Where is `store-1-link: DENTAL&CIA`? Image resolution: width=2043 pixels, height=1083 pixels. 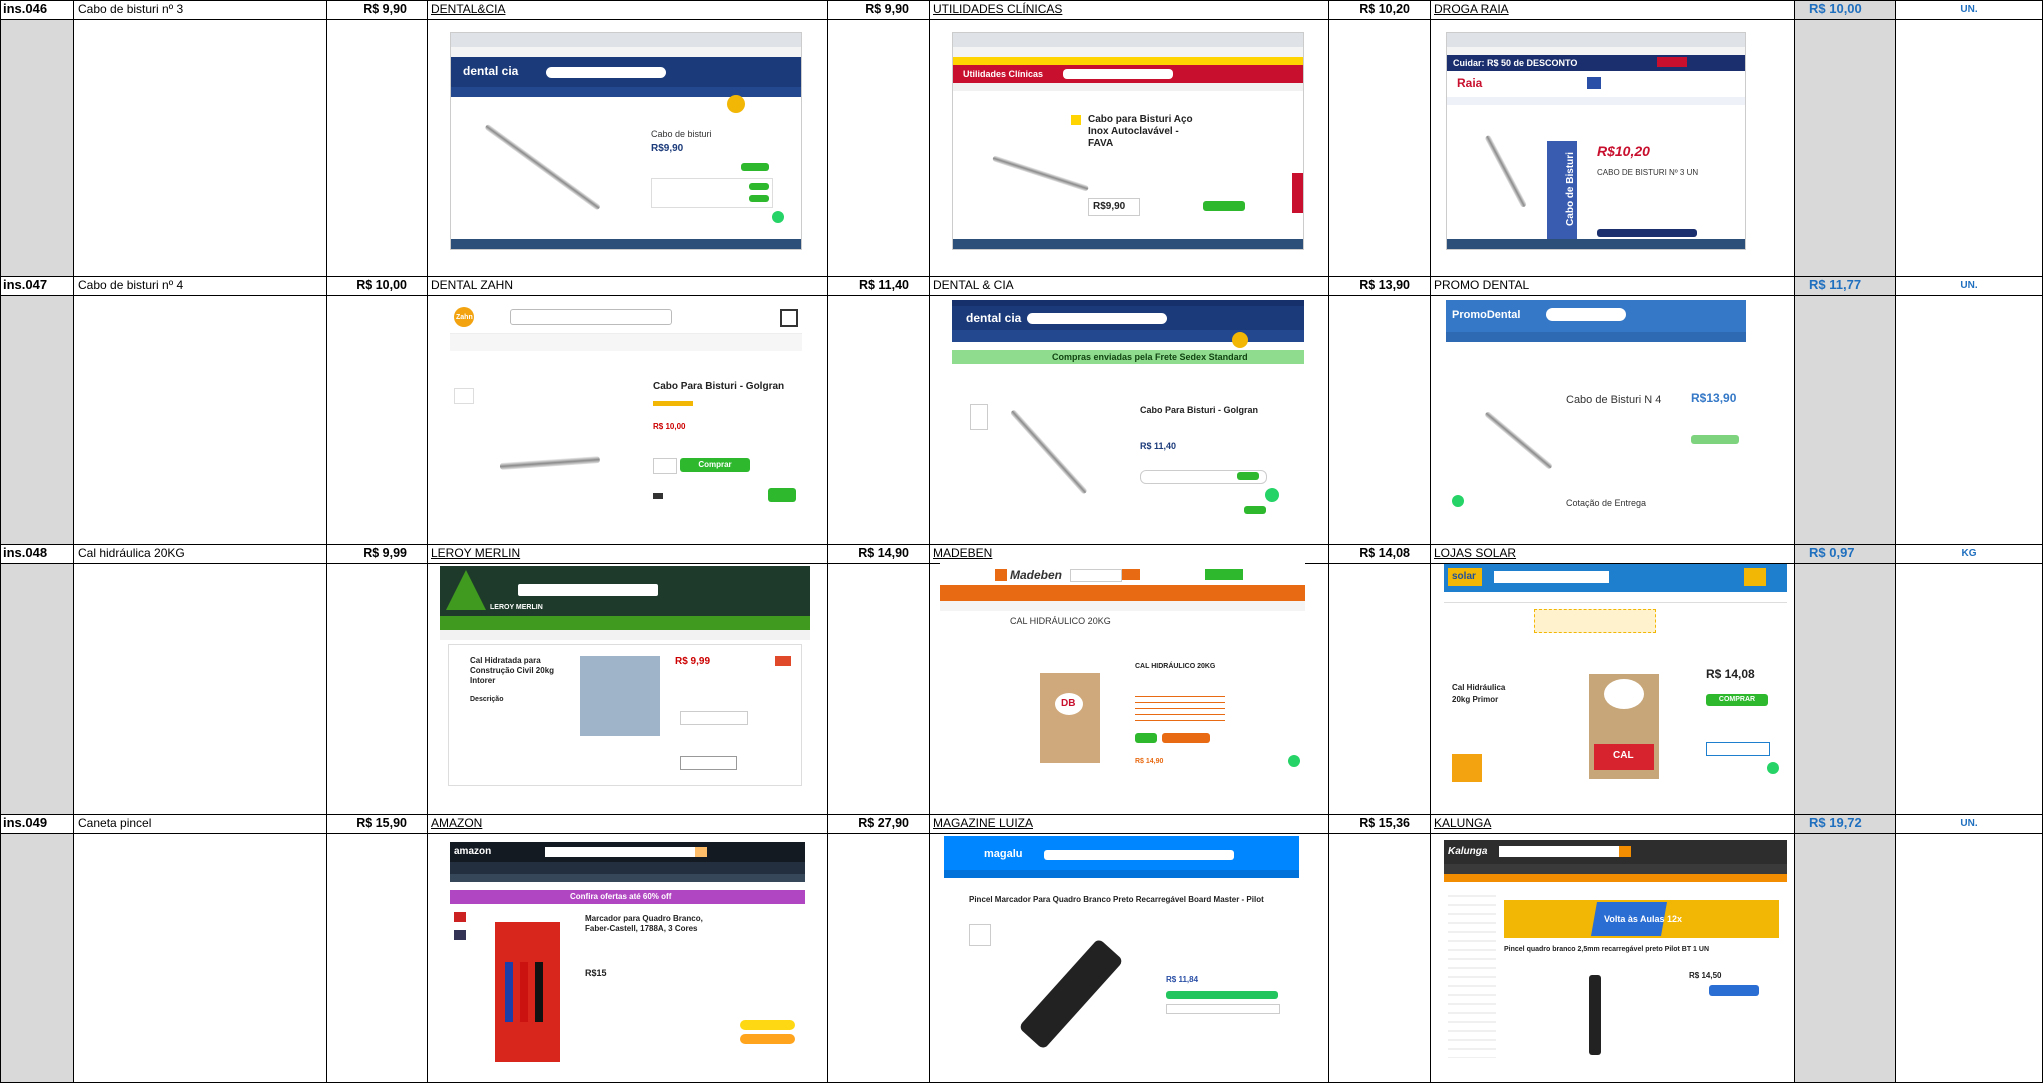
store-1-link: DENTAL&CIA is located at coordinates (627, 10).